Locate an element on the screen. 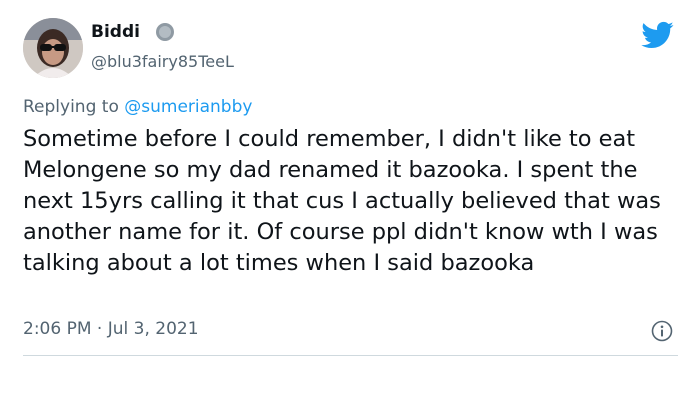 Image resolution: width=700 pixels, height=411 pixels. avatar is located at coordinates (53, 48).